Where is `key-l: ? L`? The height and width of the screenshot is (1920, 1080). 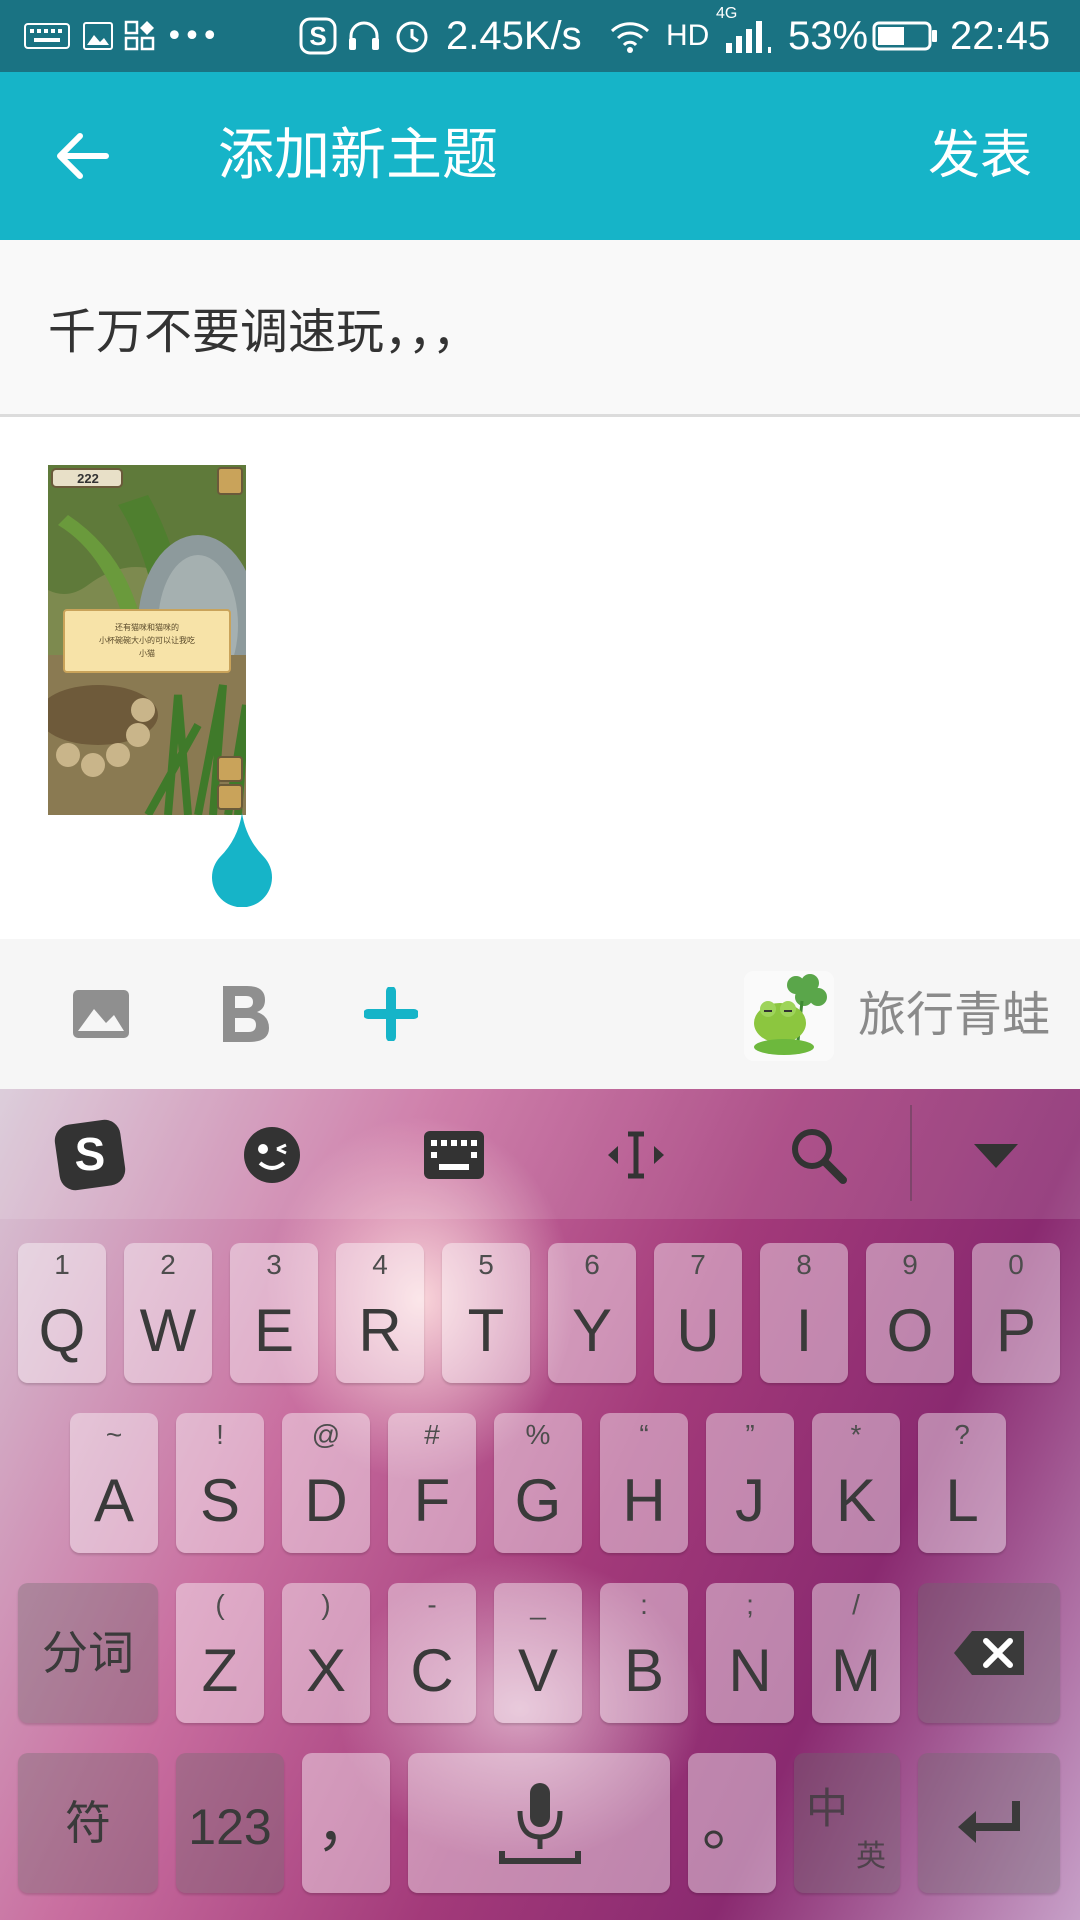
key-l: ? L is located at coordinates (962, 1483).